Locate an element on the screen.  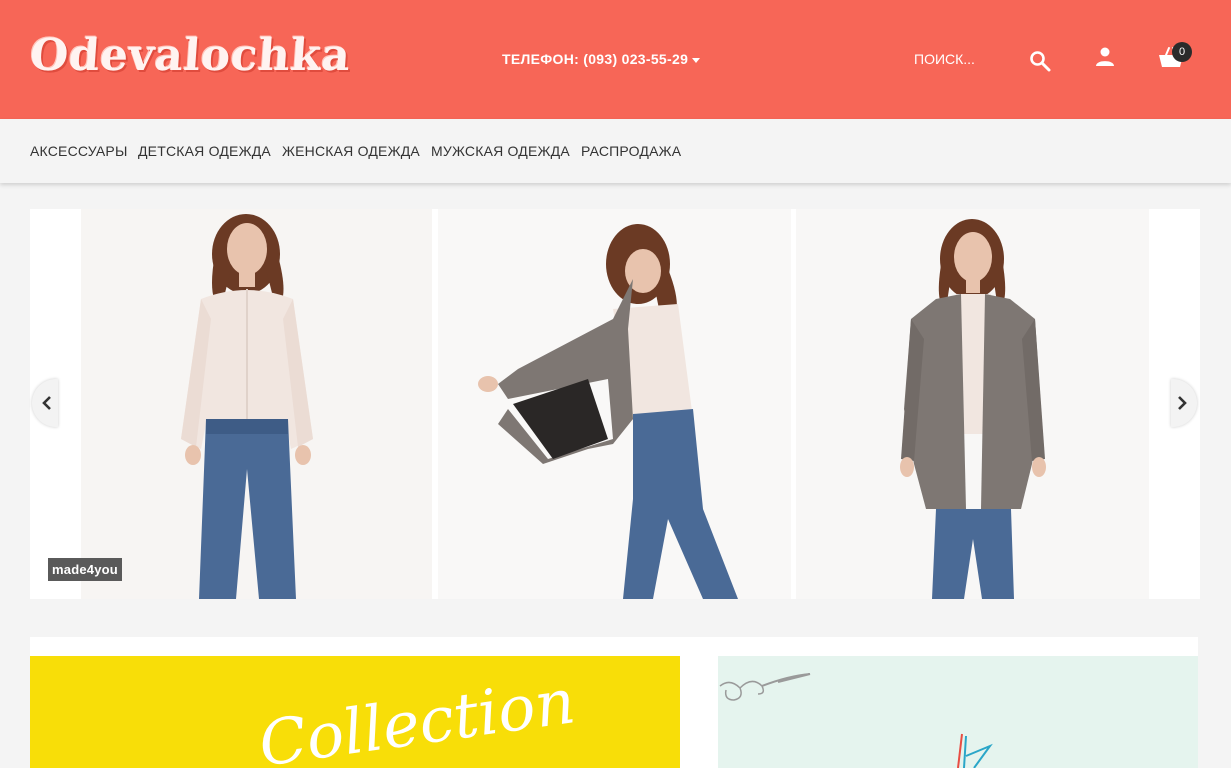
slide-caption: made4you is located at coordinates (85, 569).